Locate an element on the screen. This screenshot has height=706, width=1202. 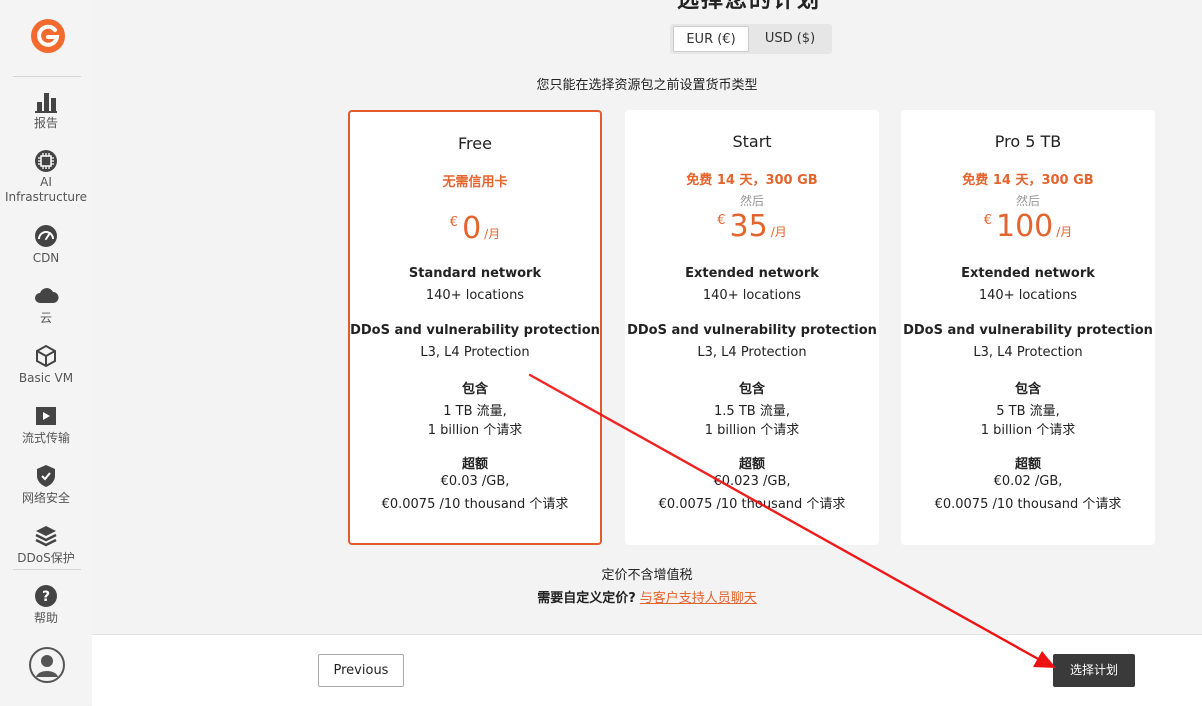
custom-pricing-row: 需要自定义定价? 与客户支持人员聊天 is located at coordinates (647, 596).